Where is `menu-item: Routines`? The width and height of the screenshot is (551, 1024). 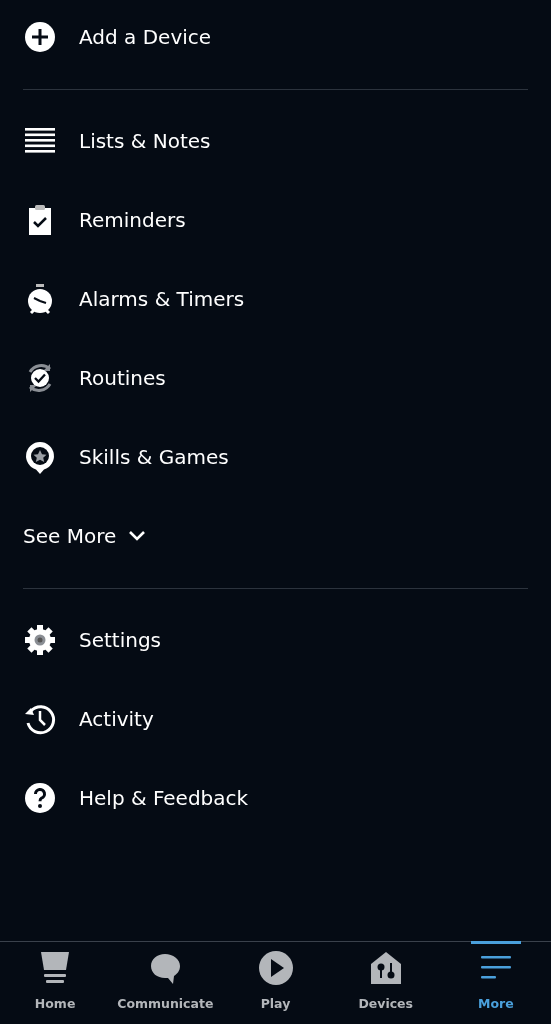 menu-item: Routines is located at coordinates (275, 377).